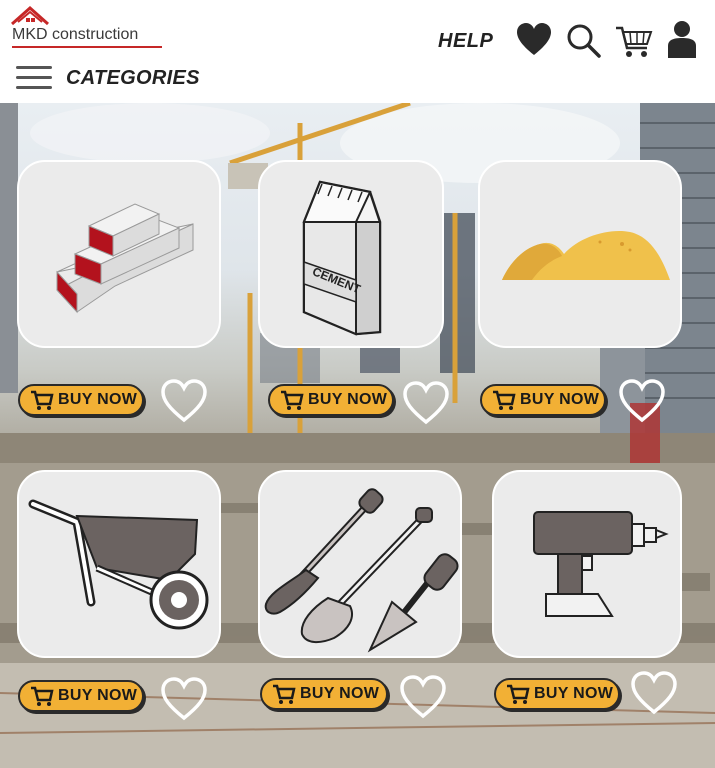 This screenshot has height=768, width=715. Describe the element at coordinates (133, 78) in the screenshot. I see `categories-label: CATEGORIES` at that location.